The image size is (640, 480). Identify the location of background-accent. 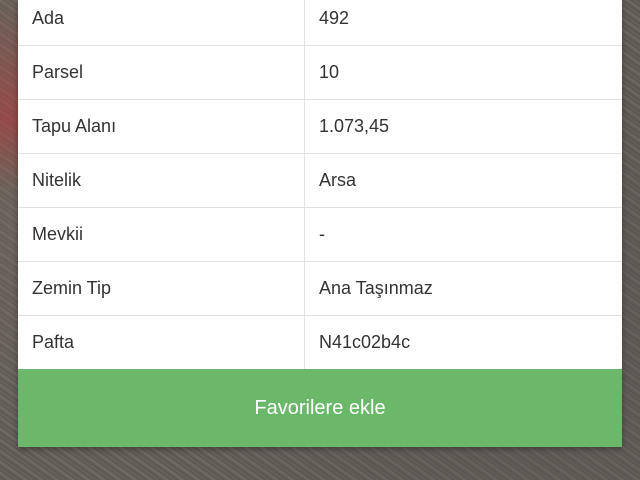
(9, 240).